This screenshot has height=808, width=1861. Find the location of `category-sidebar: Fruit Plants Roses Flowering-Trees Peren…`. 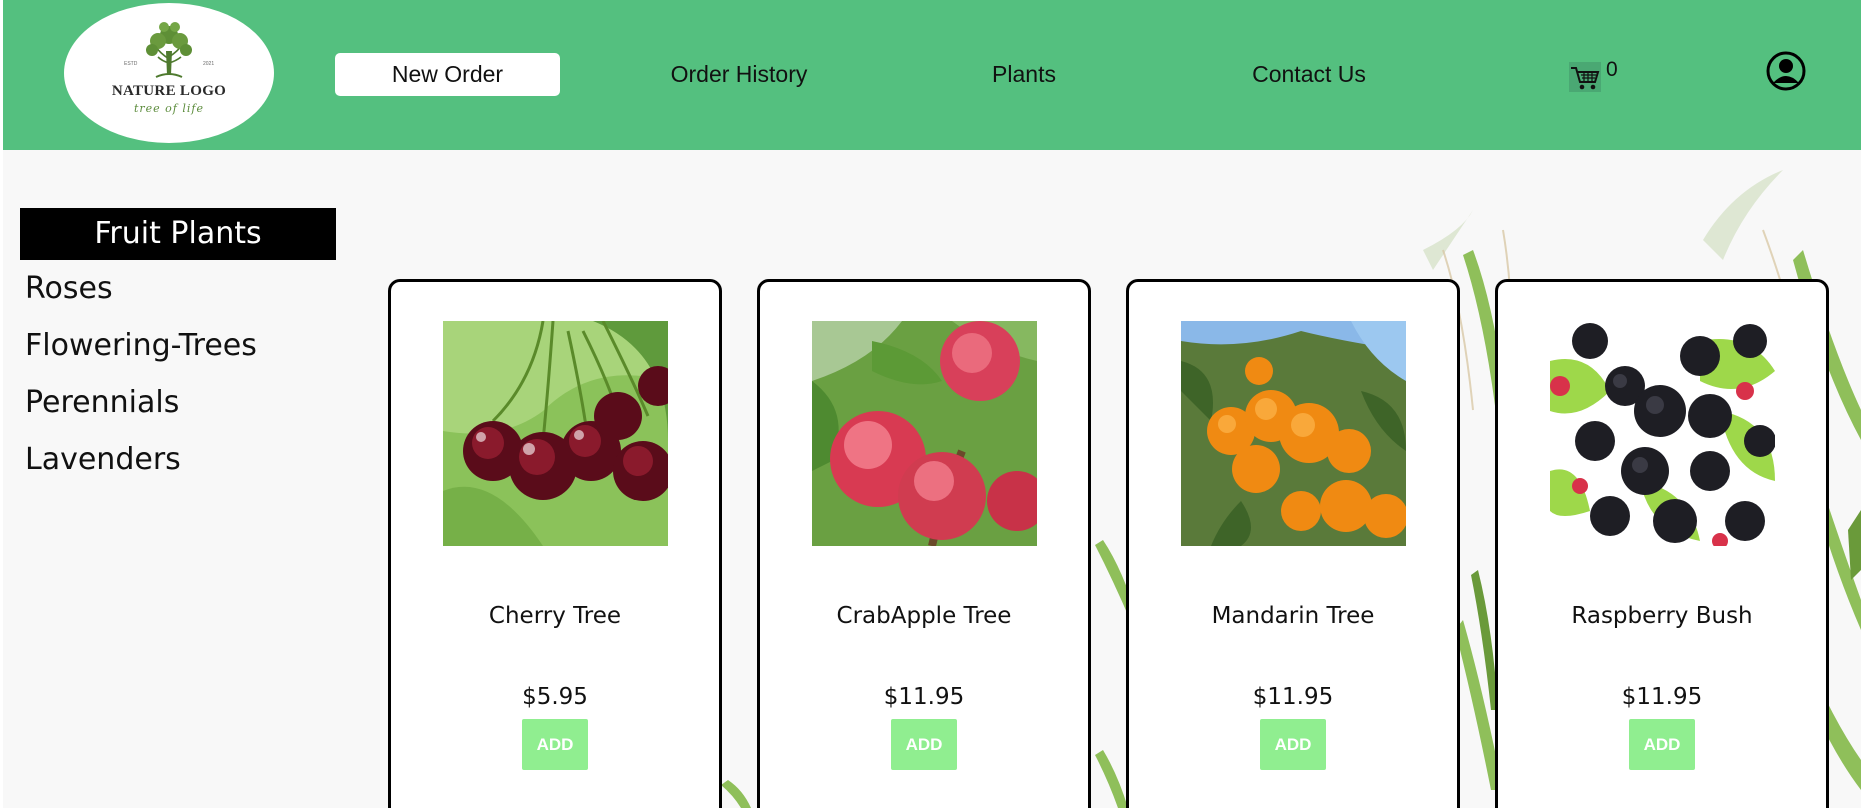

category-sidebar: Fruit Plants Roses Flowering-Trees Peren… is located at coordinates (180, 348).